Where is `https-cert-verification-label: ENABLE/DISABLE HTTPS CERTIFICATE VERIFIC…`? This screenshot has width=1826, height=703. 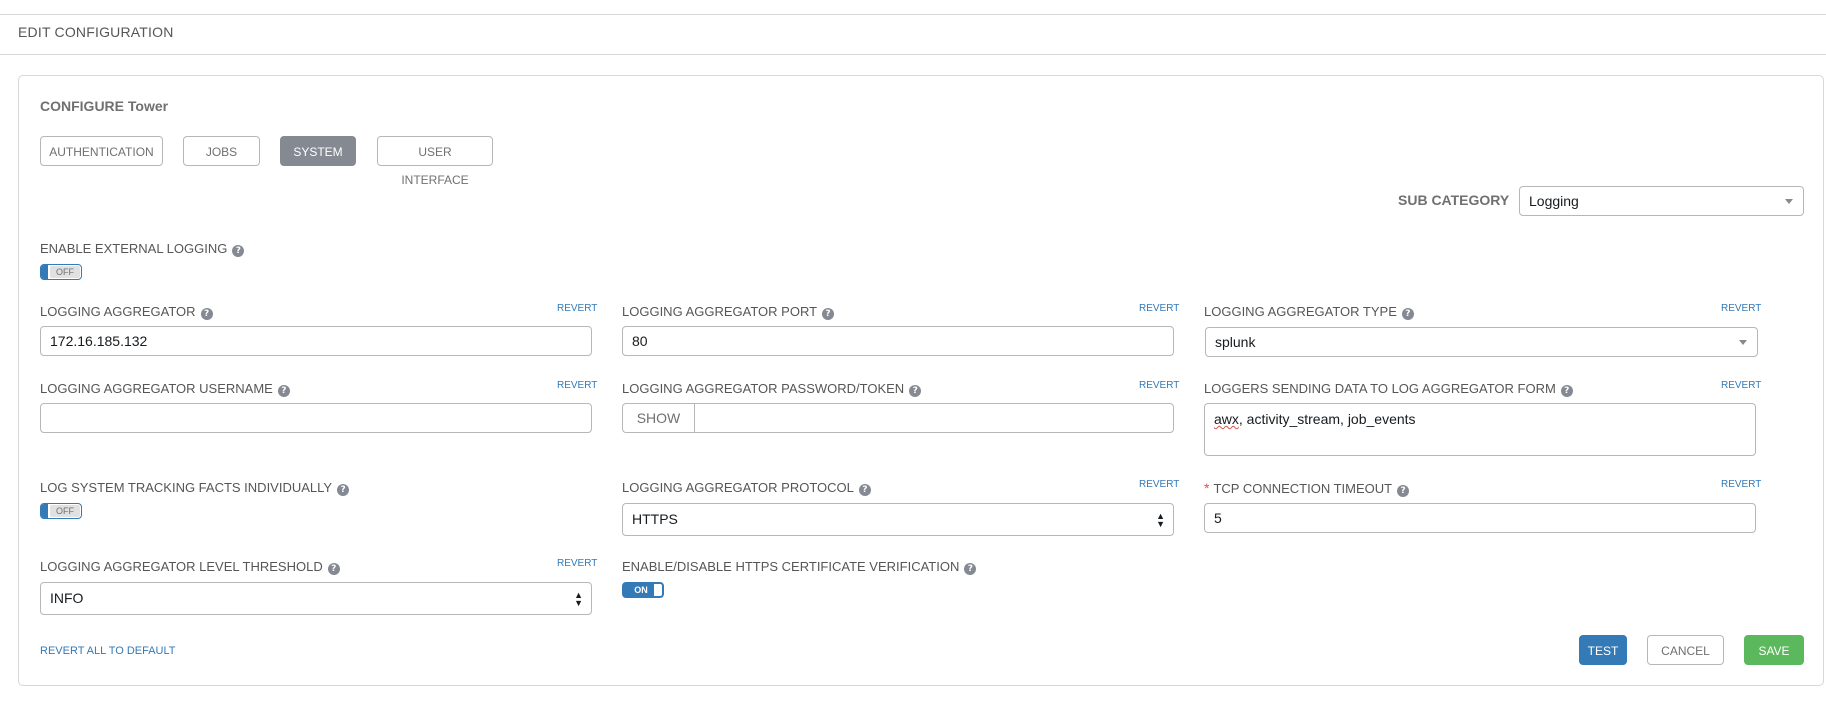 https-cert-verification-label: ENABLE/DISABLE HTTPS CERTIFICATE VERIFIC… is located at coordinates (799, 567).